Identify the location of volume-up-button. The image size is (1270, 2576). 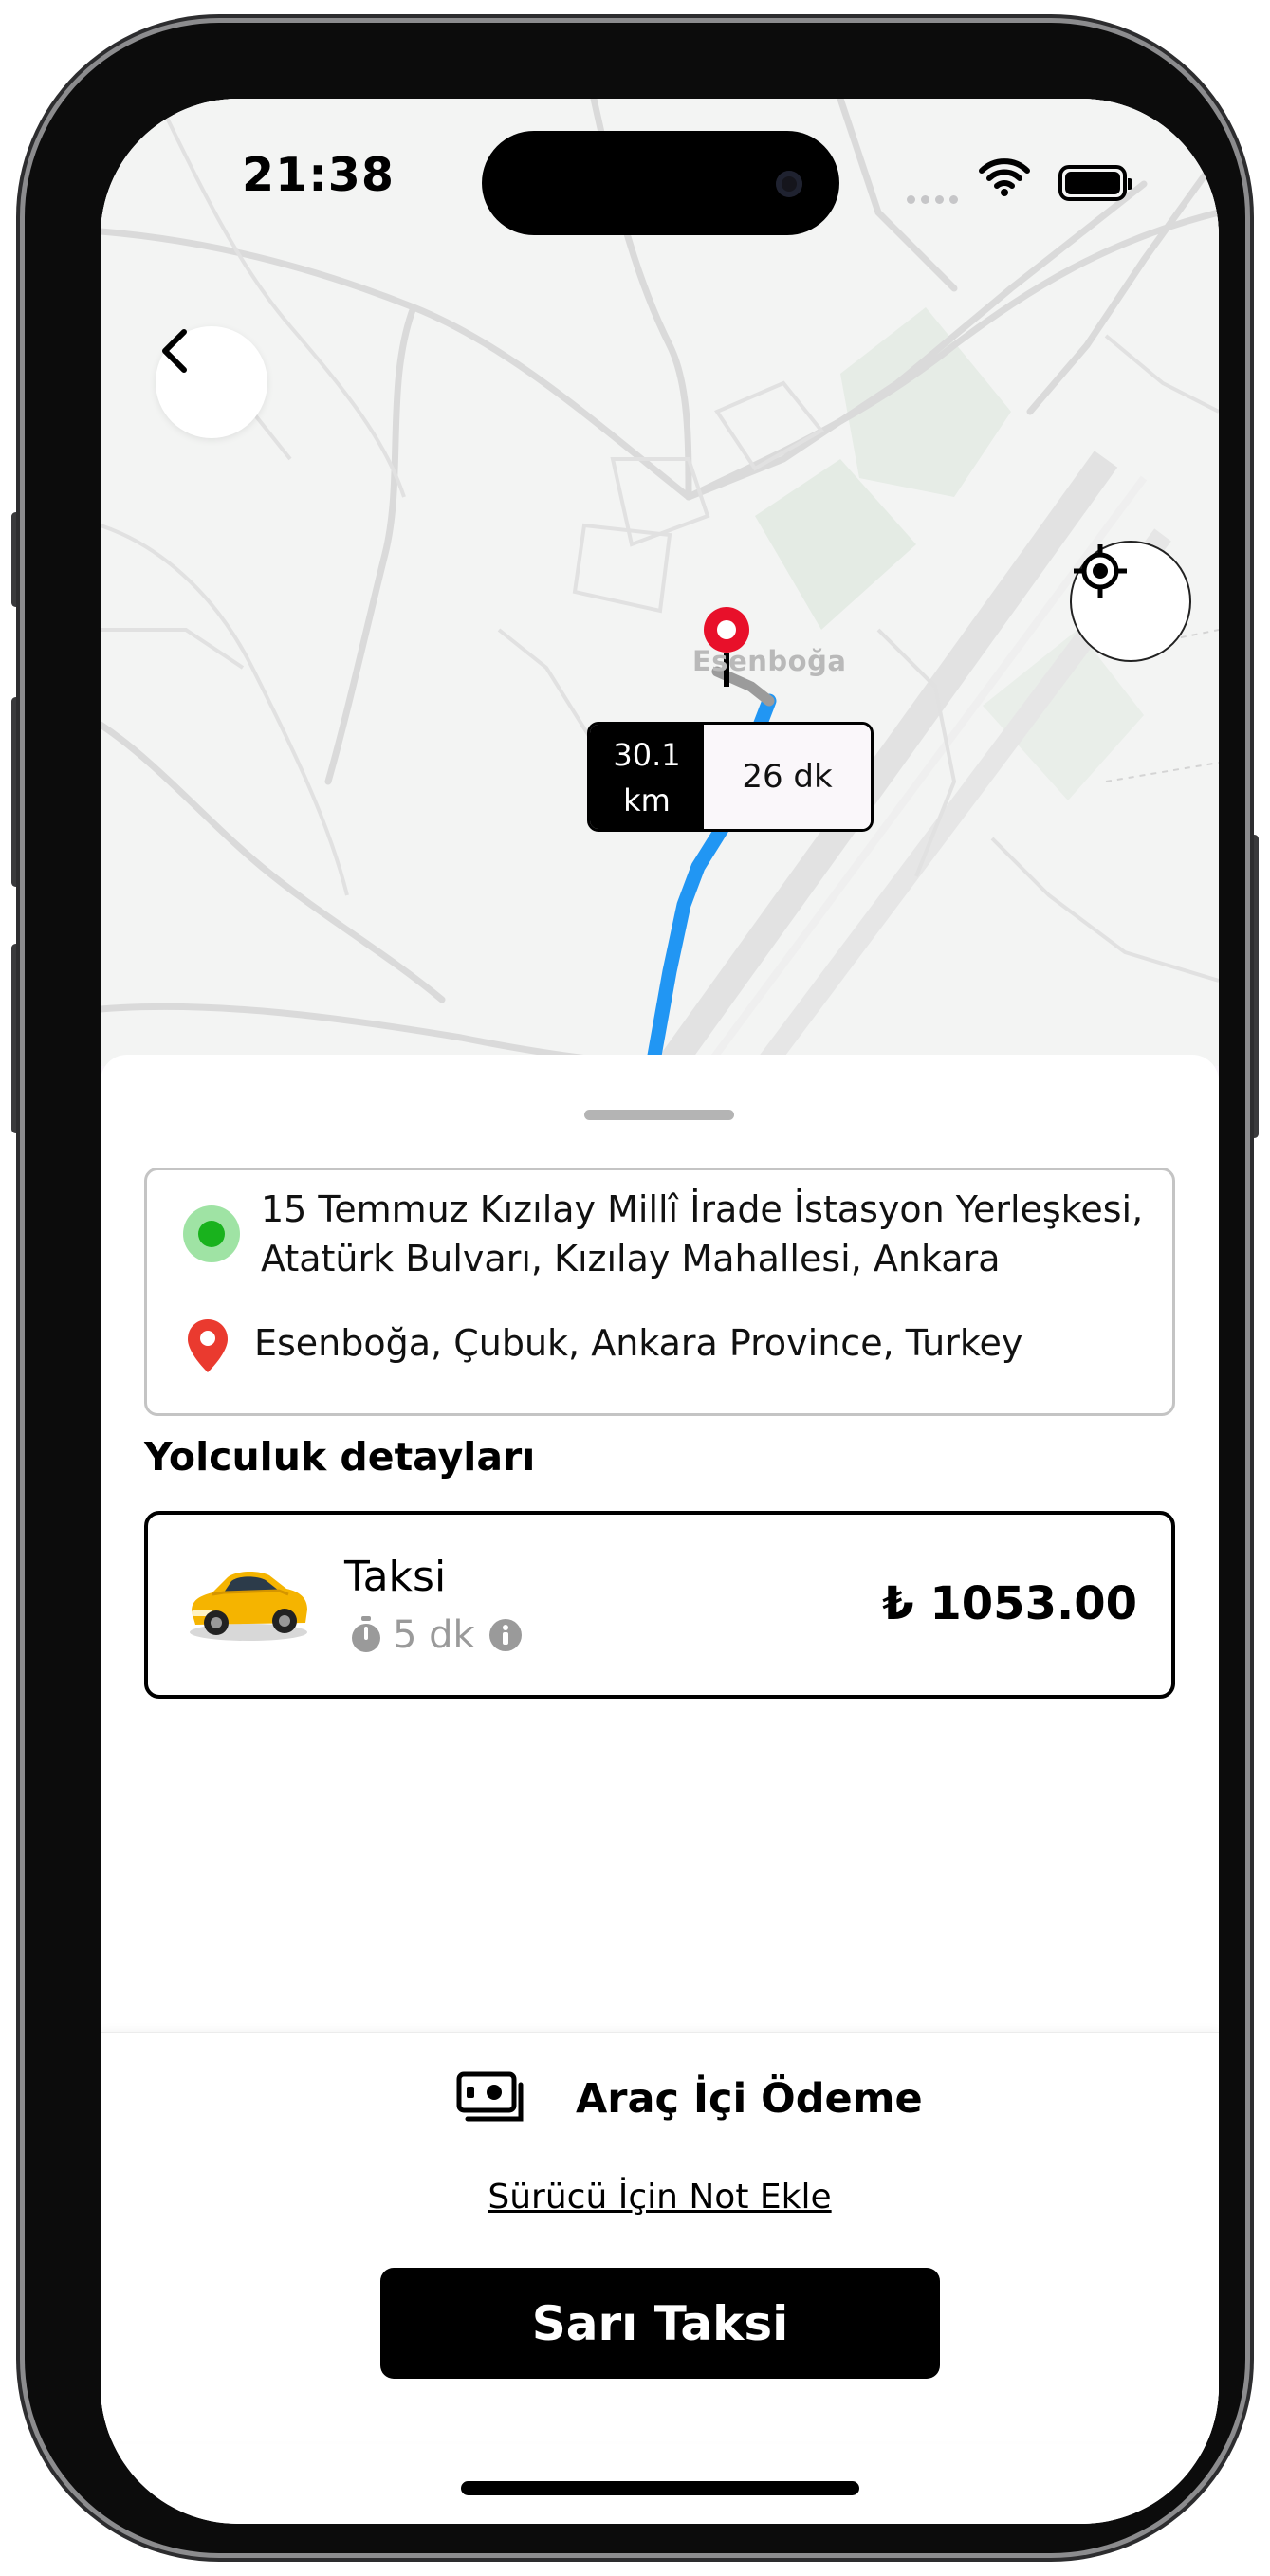
(15, 792).